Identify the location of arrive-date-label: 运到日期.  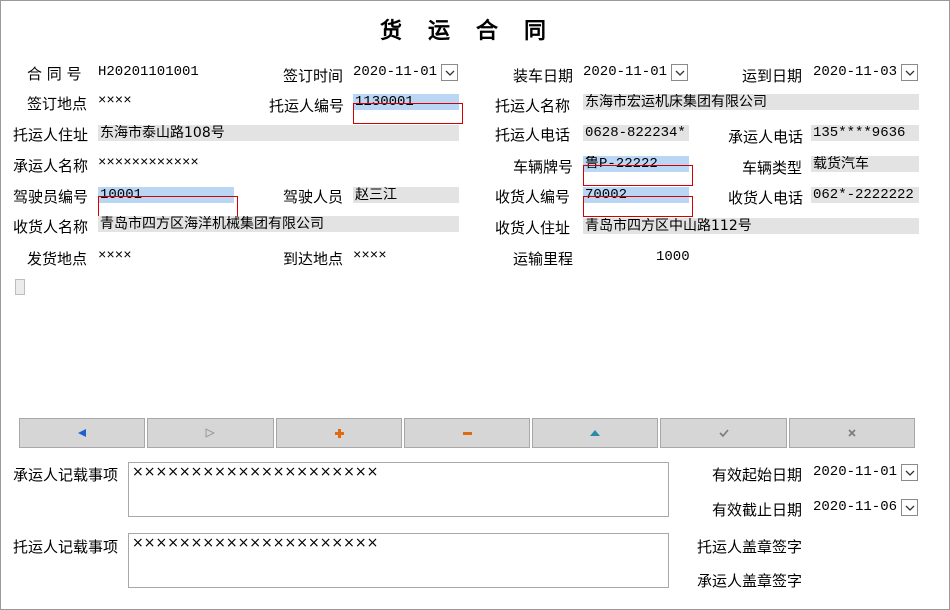
(772, 76).